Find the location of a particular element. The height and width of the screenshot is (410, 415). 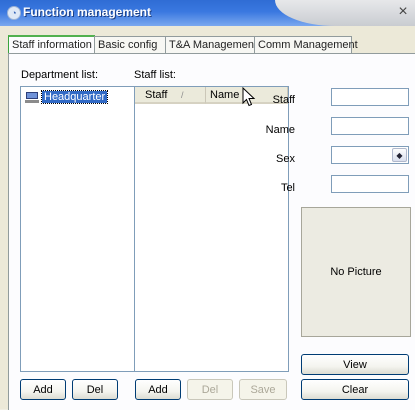

app-icon: ◔ is located at coordinates (14, 13).